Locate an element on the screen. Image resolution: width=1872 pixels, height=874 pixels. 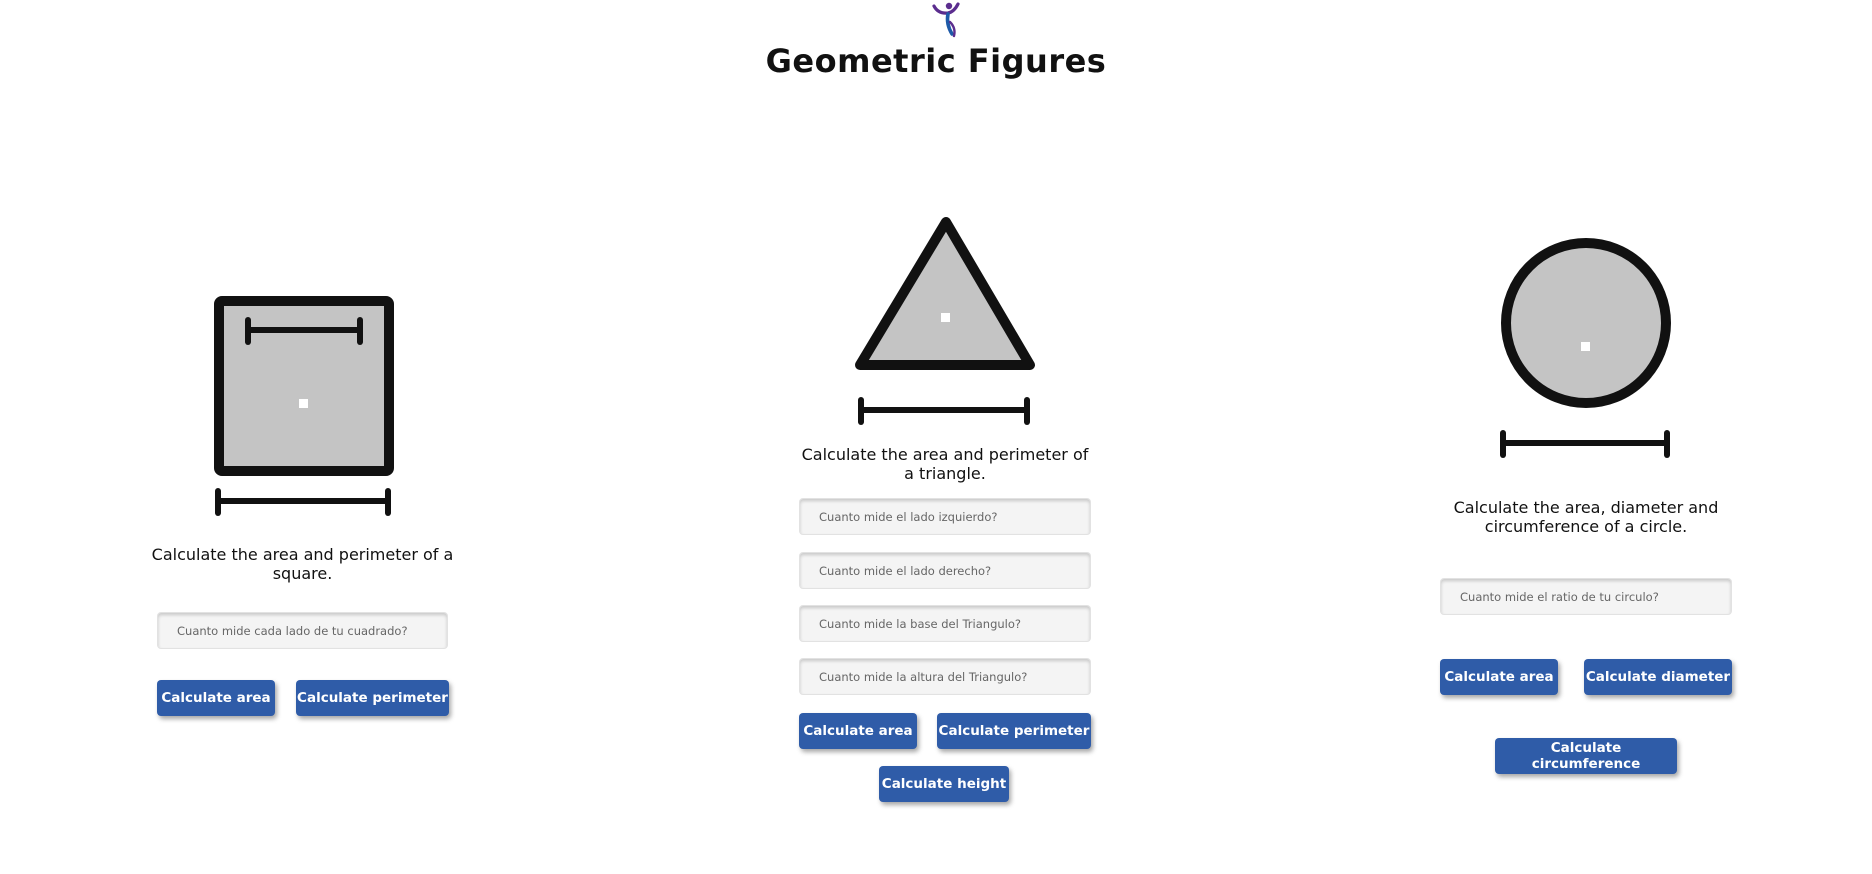
person-figure-logo-icon is located at coordinates (946, 20).